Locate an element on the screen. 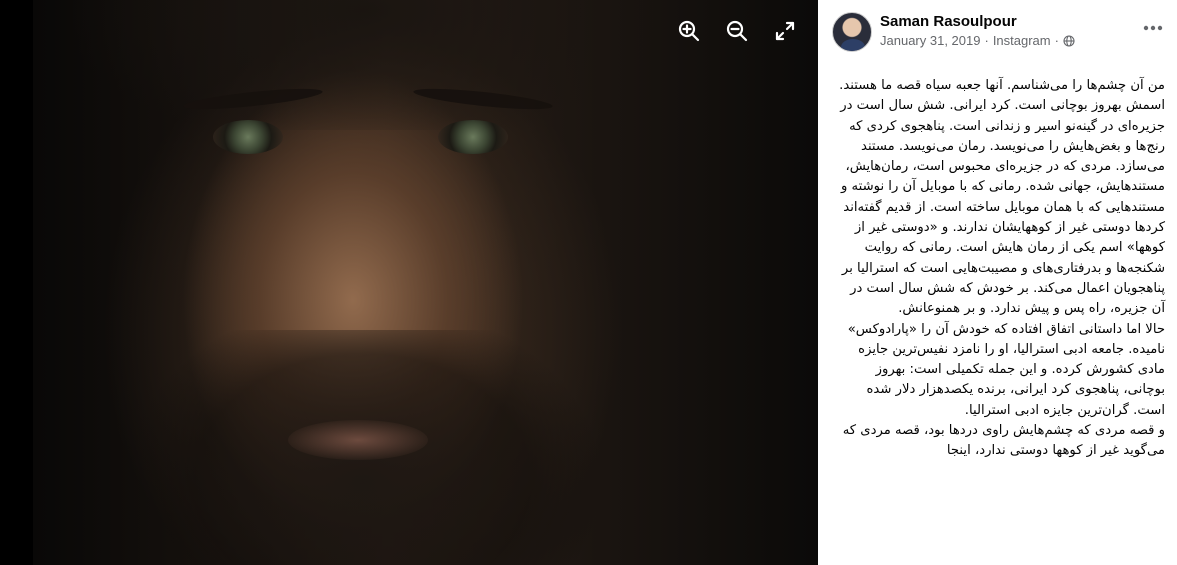 This screenshot has height=565, width=1177. more-icon is located at coordinates (1153, 28).